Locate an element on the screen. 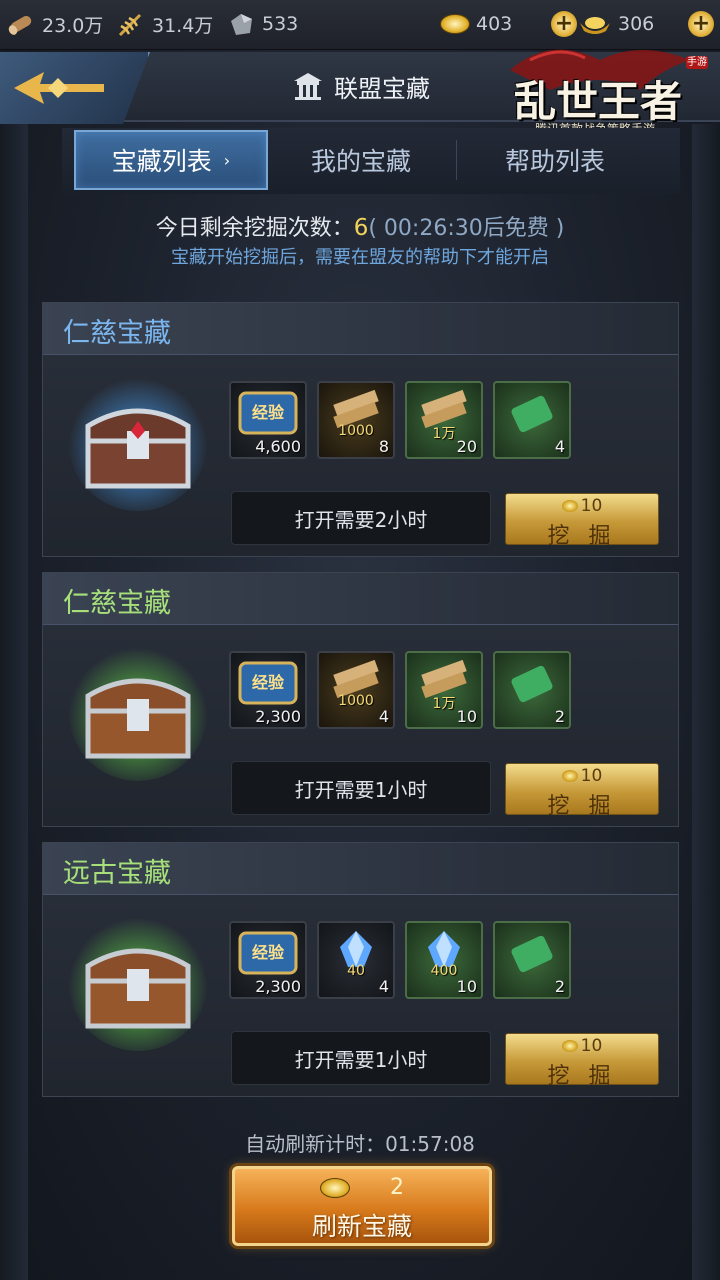 This screenshot has width=720, height=1280. reward-slot: 400 10 is located at coordinates (444, 960).